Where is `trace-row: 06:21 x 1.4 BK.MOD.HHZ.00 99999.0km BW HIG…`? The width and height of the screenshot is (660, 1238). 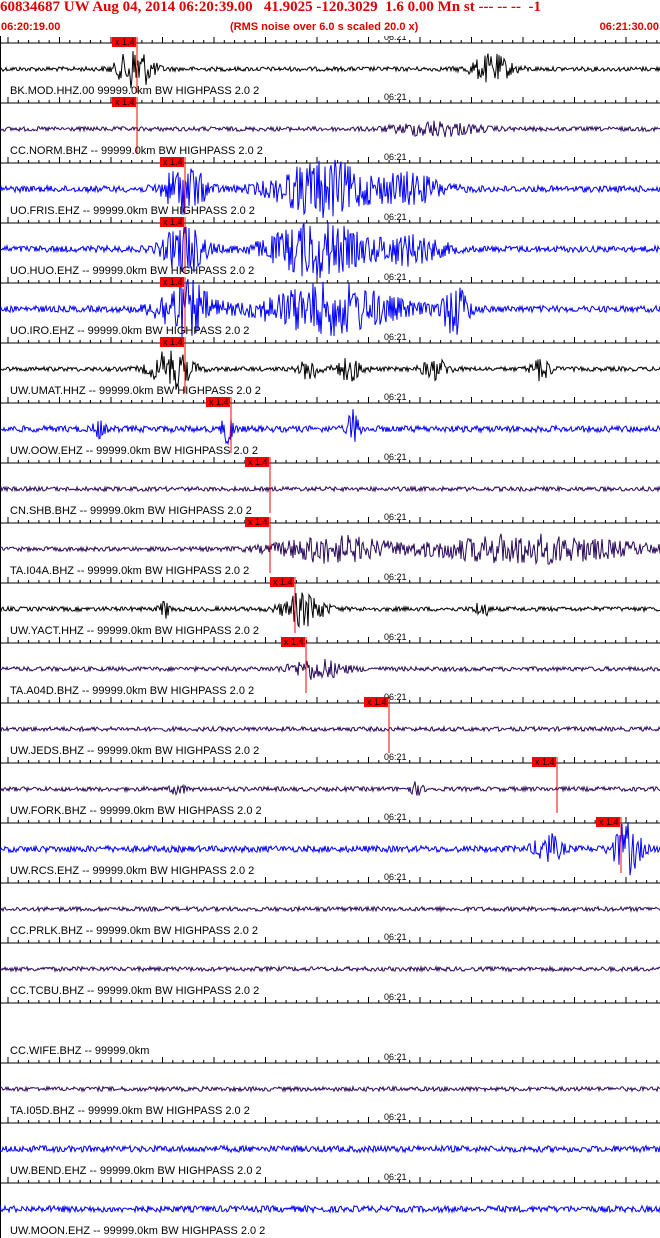
trace-row: 06:21 x 1.4 BK.MOD.HHZ.00 99999.0km BW HIG… is located at coordinates (330, 66).